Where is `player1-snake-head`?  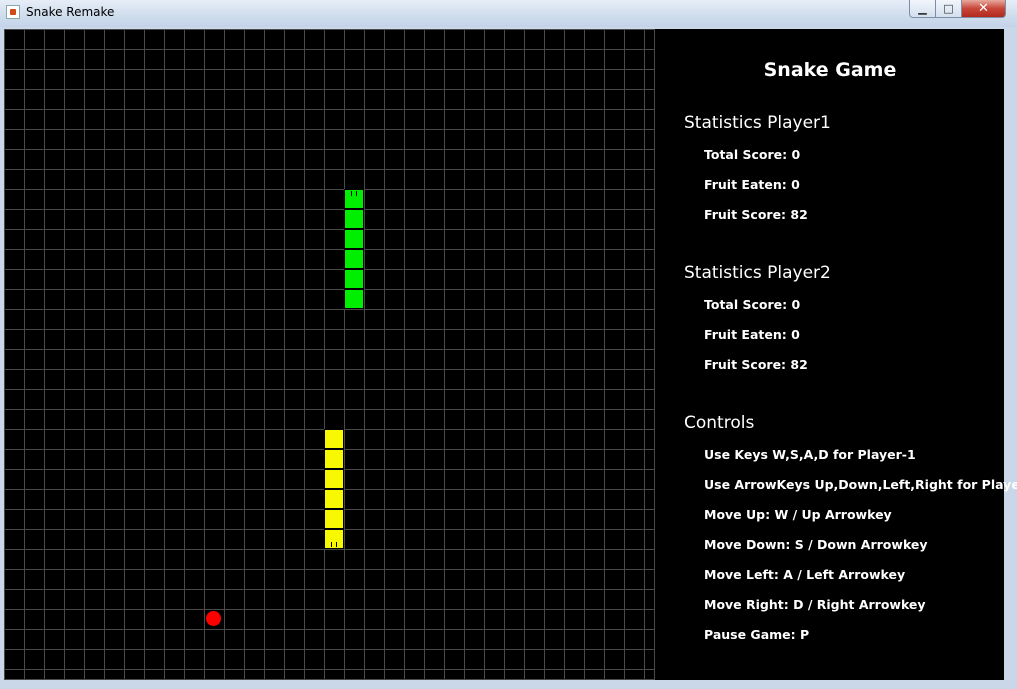
player1-snake-head is located at coordinates (354, 199).